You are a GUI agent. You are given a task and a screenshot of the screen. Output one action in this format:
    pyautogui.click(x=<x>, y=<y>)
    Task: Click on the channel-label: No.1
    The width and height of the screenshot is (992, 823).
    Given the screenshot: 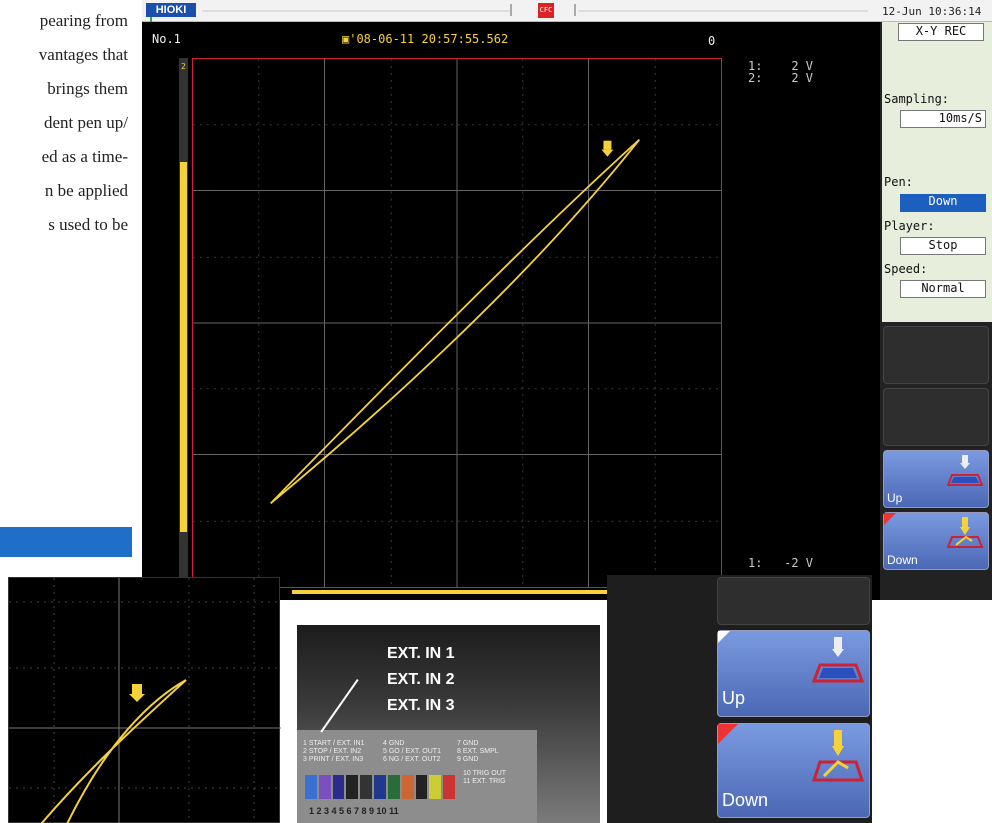 What is the action you would take?
    pyautogui.click(x=166, y=39)
    